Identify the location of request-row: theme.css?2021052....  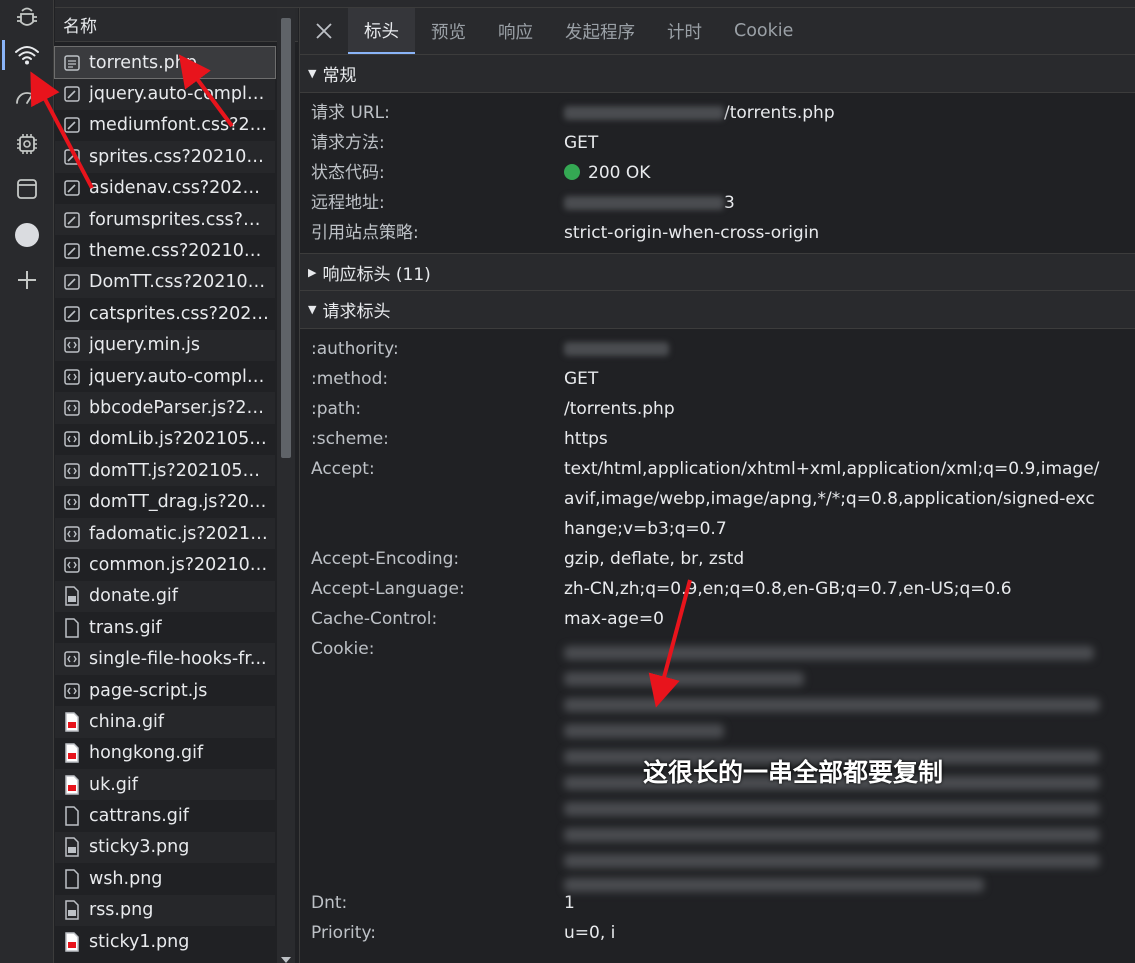
(165, 250).